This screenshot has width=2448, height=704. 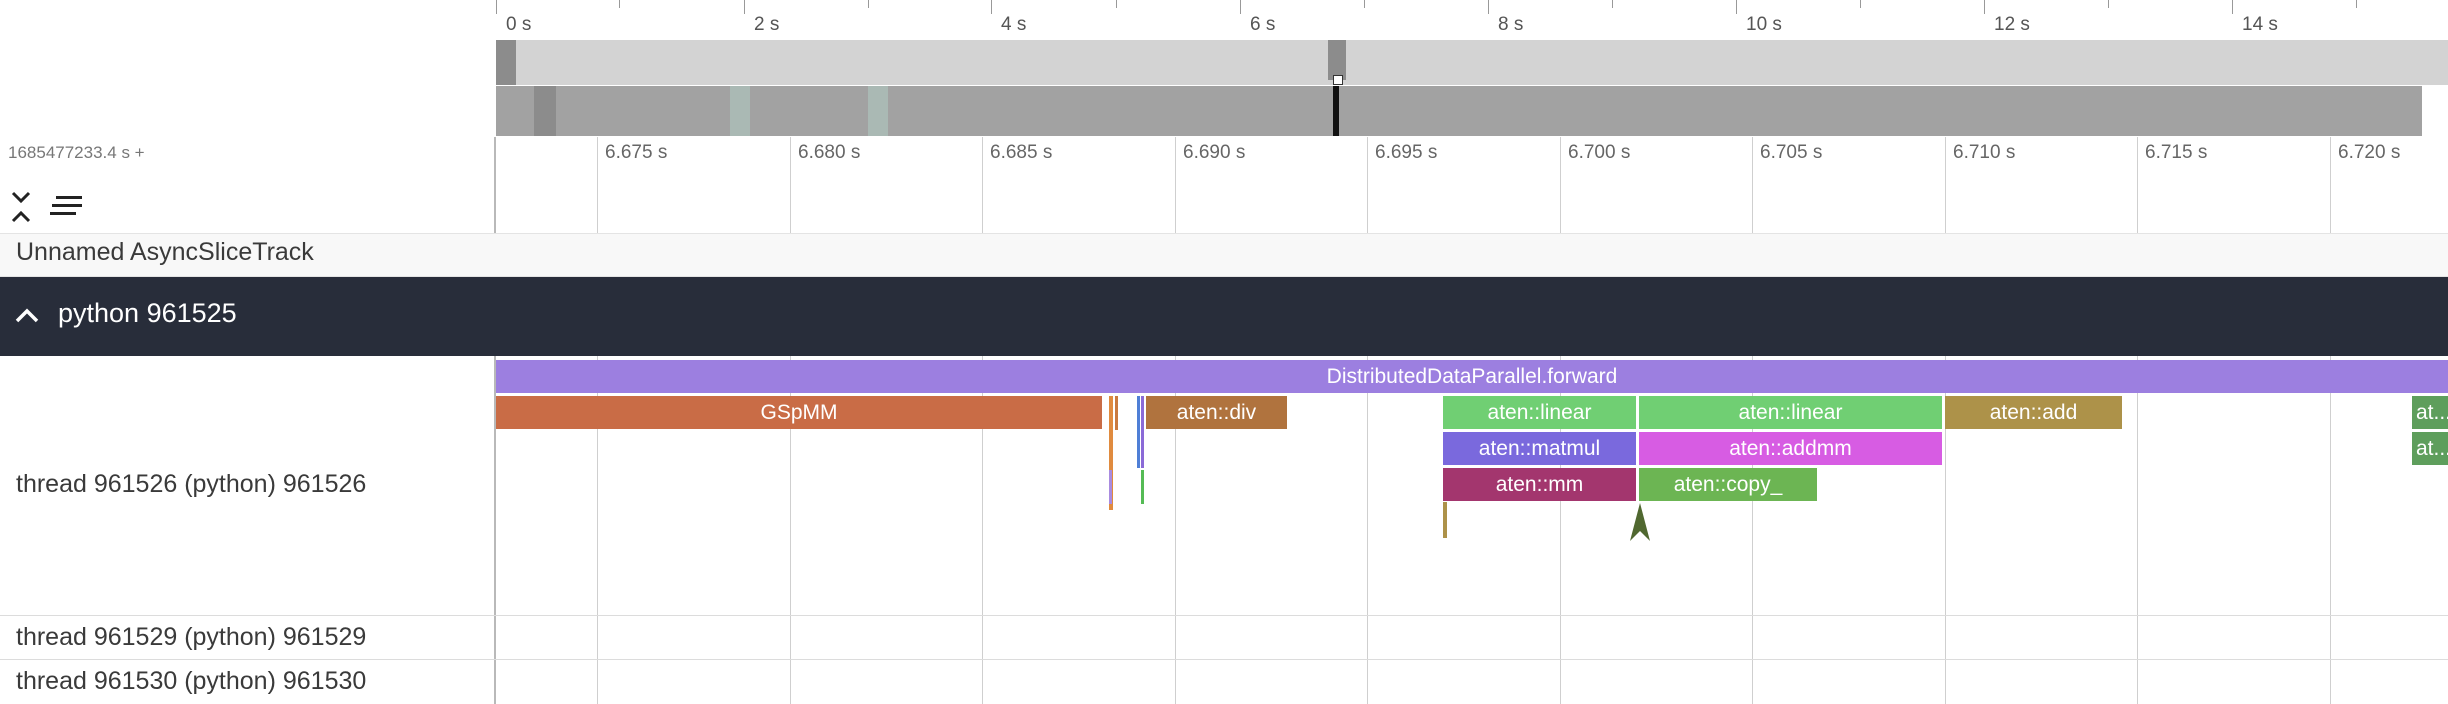 What do you see at coordinates (1336, 111) in the screenshot?
I see `overview-visible-window` at bounding box center [1336, 111].